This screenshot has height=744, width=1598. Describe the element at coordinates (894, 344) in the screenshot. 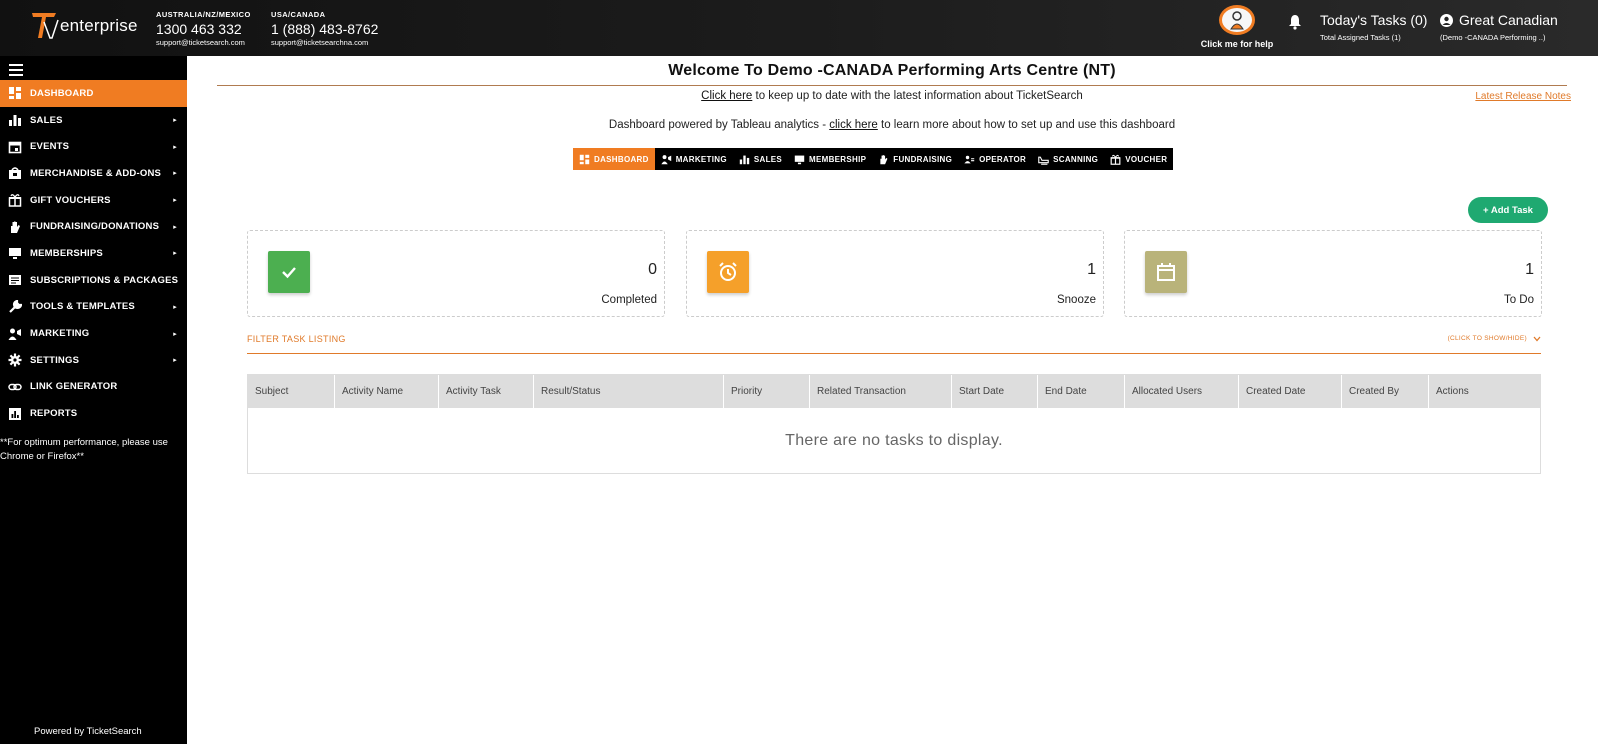

I see `filter-task-listing: FILTER TASK LISTING (CLICK TO SHOW/HIDE)` at that location.